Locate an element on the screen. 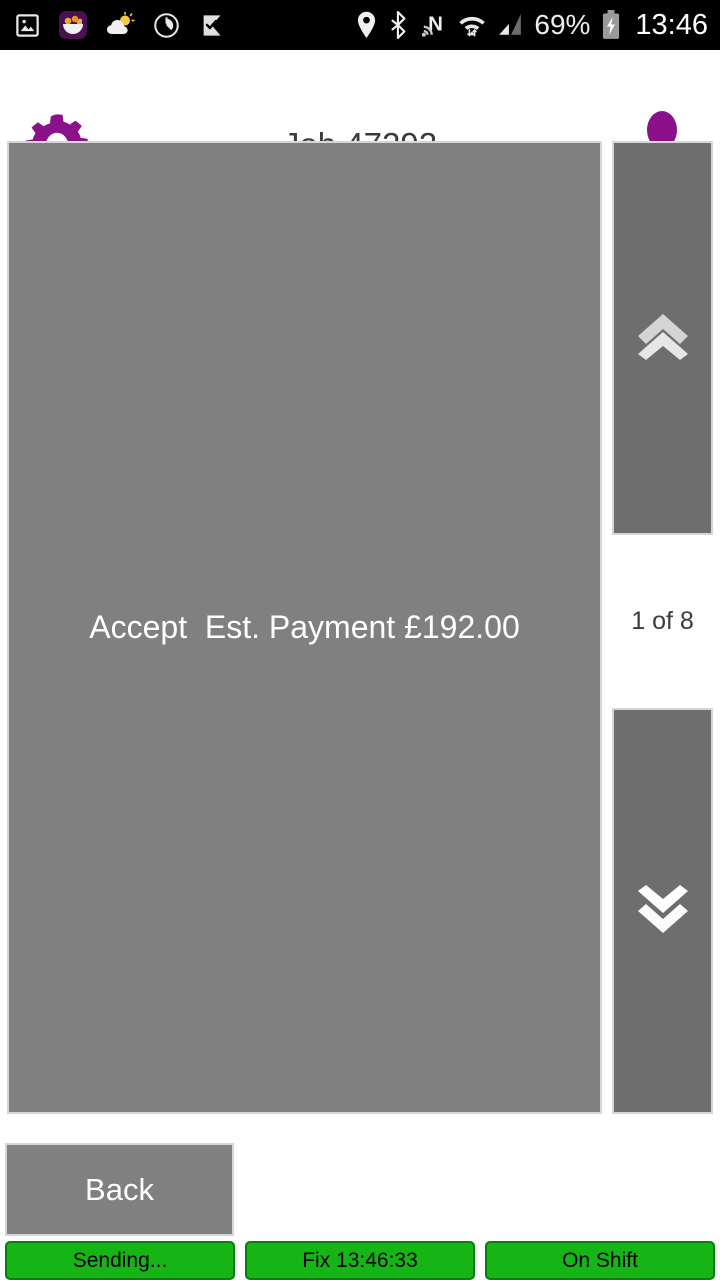 This screenshot has height=1280, width=720. bluetooth-icon is located at coordinates (399, 25).